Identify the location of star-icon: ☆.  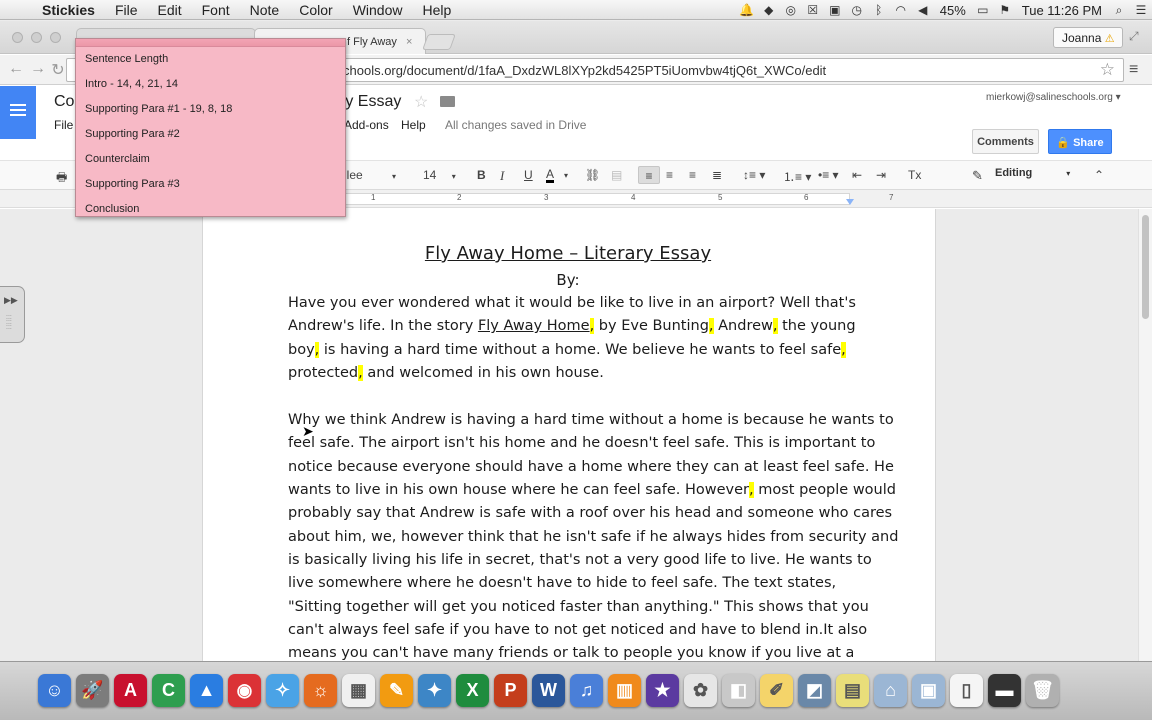
(421, 102).